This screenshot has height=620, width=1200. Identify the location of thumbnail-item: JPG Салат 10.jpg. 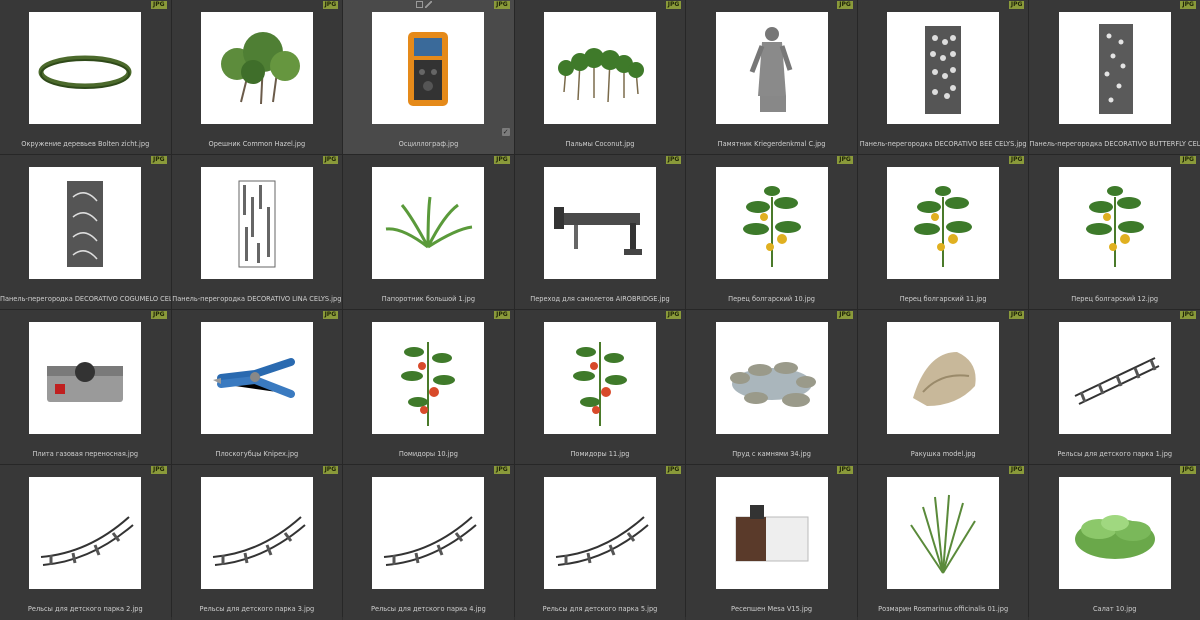
(1114, 542).